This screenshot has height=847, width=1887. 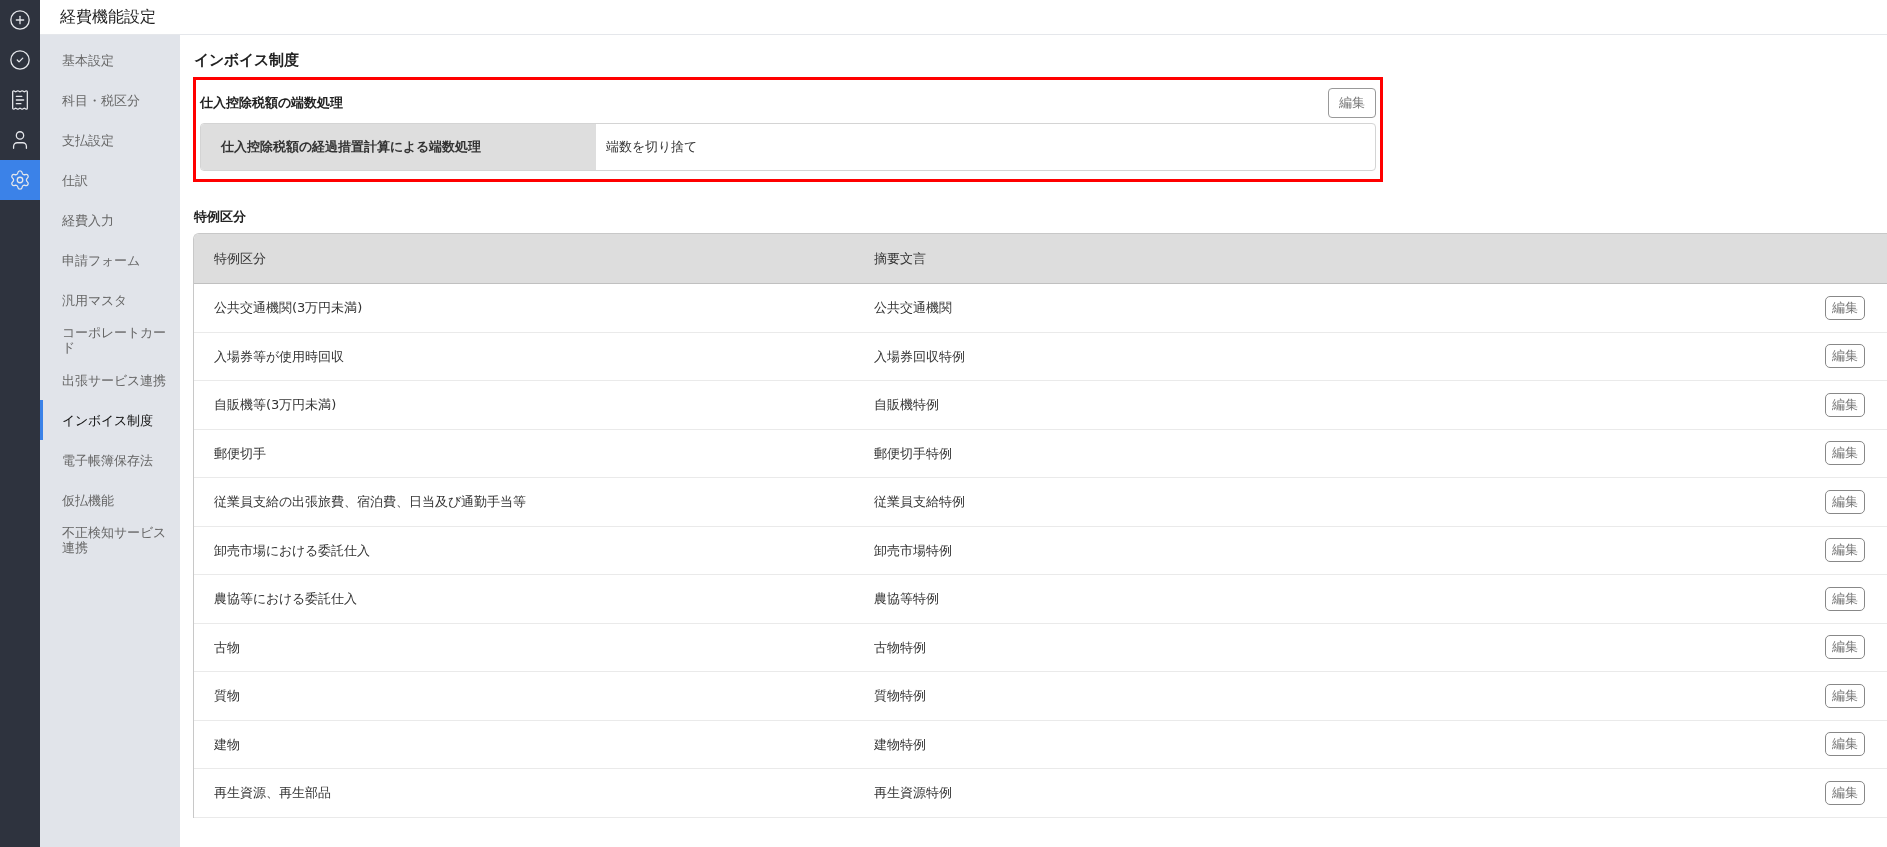 What do you see at coordinates (271, 103) in the screenshot?
I see `subsection-title: 仕入控除税額の端数処理` at bounding box center [271, 103].